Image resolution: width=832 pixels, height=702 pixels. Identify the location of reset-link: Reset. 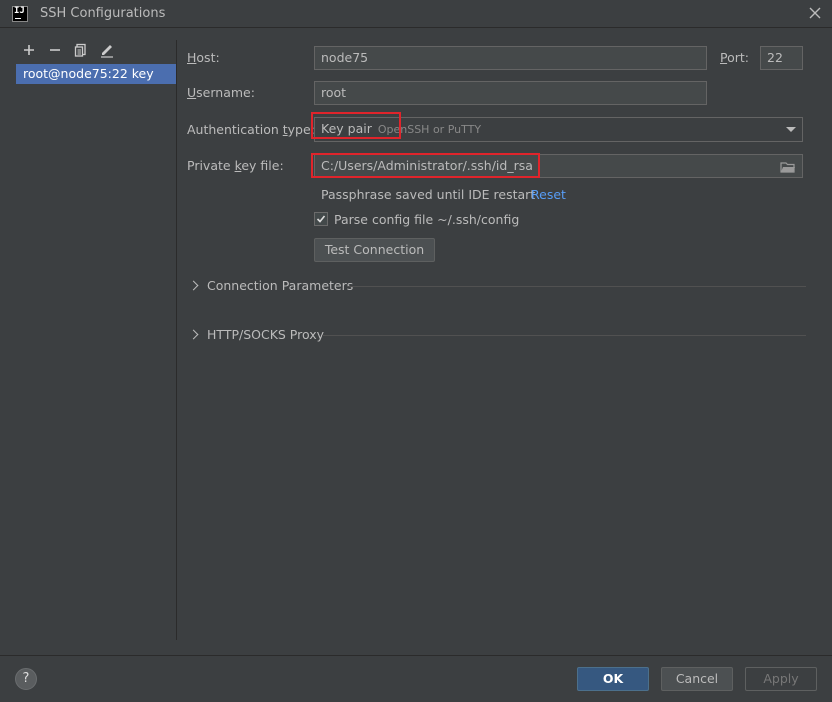
(548, 194).